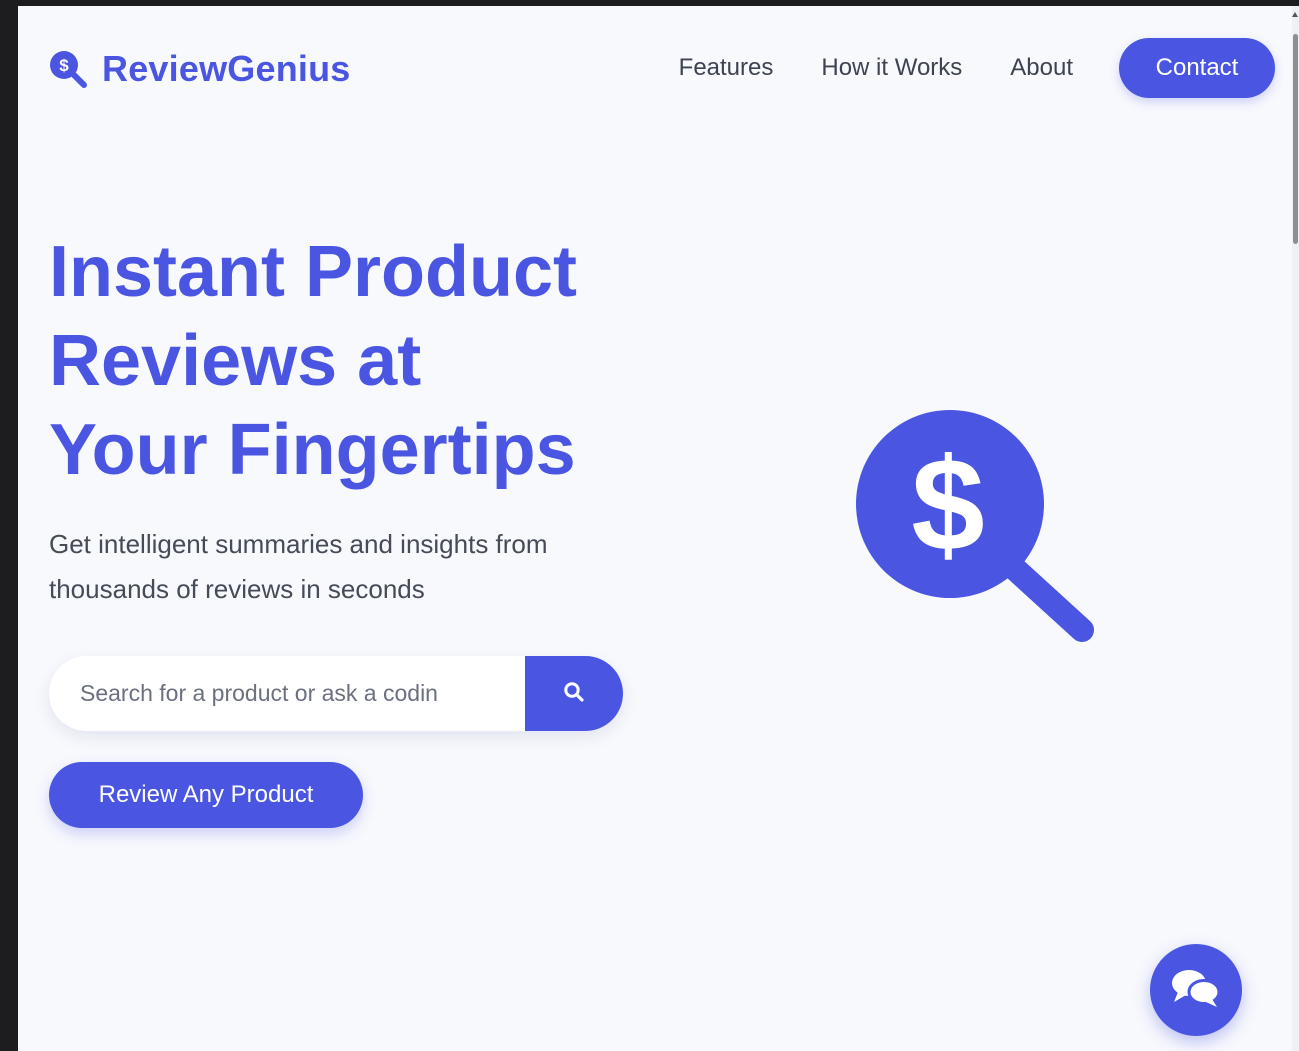 The width and height of the screenshot is (1299, 1051). Describe the element at coordinates (206, 795) in the screenshot. I see `review-any-product-button: Review Any Product` at that location.